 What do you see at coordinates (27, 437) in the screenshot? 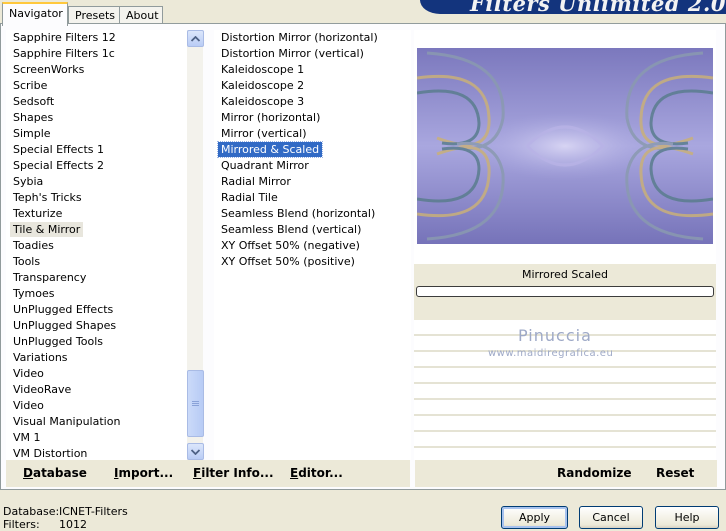
I see `category-item: VM 1` at bounding box center [27, 437].